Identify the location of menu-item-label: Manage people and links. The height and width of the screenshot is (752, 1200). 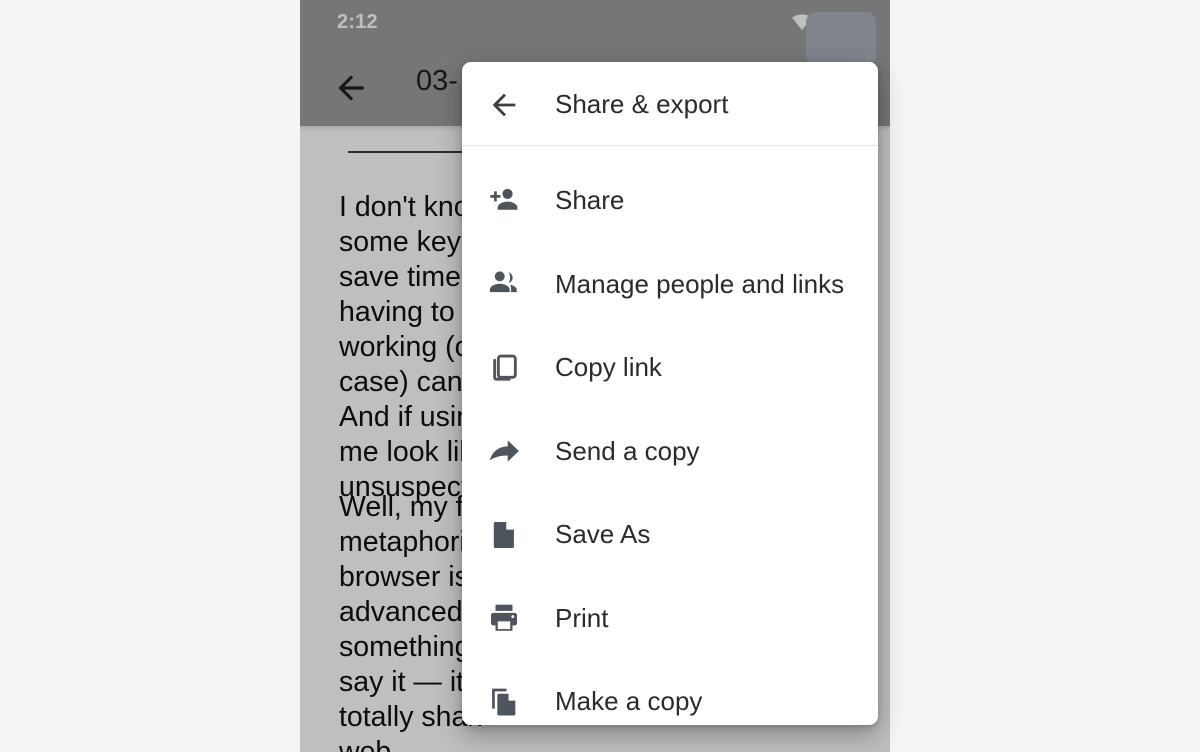
(700, 283).